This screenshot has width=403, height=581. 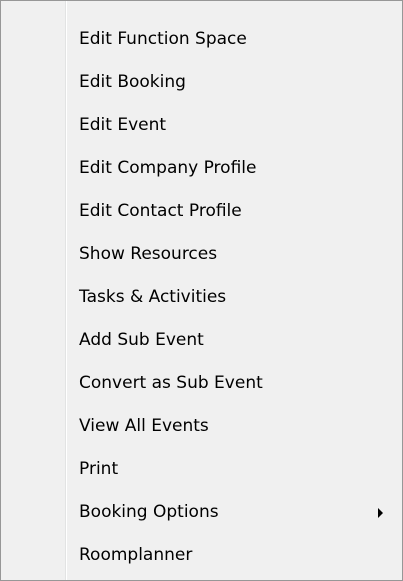 I want to click on menu-item-add-sub-event: Add Sub Event, so click(x=201, y=340).